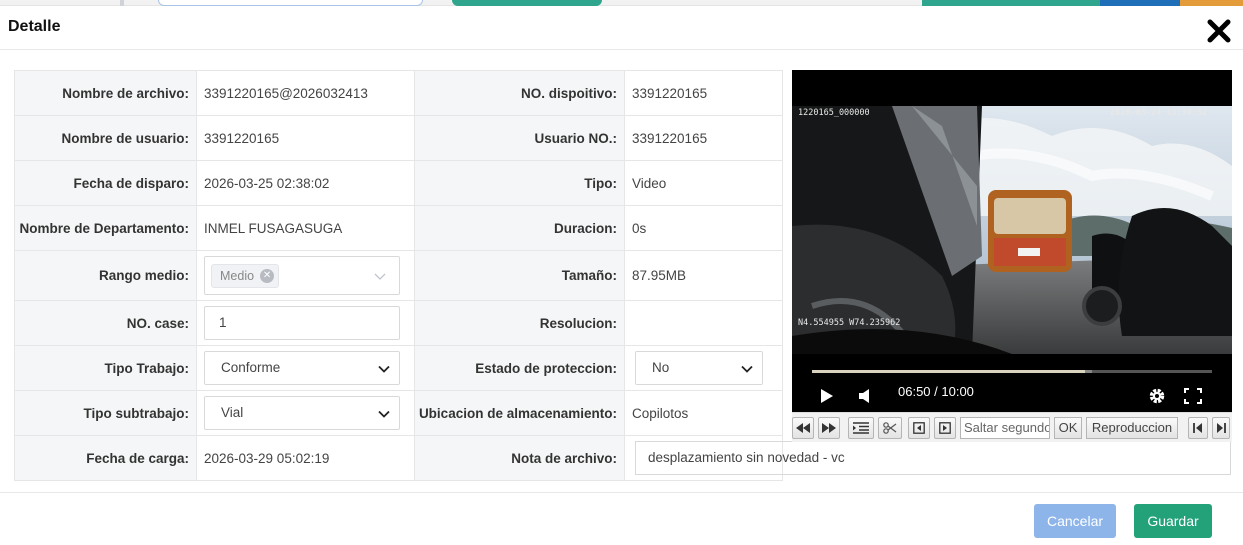  Describe the element at coordinates (519, 413) in the screenshot. I see `label-ubicacion-almacenamiento: Ubicacion de almacenamiento:` at that location.